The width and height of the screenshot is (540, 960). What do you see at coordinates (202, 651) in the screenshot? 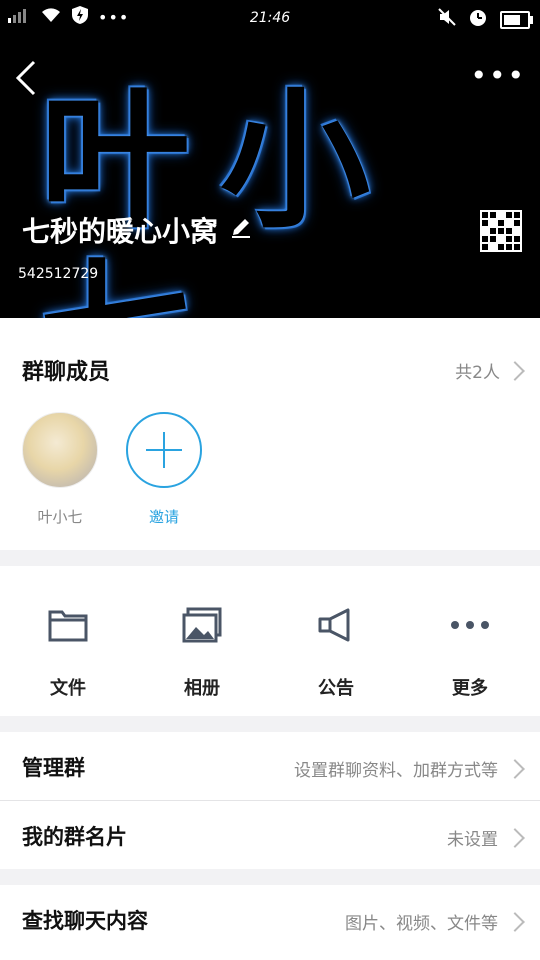
I see `tool-album: 相册` at bounding box center [202, 651].